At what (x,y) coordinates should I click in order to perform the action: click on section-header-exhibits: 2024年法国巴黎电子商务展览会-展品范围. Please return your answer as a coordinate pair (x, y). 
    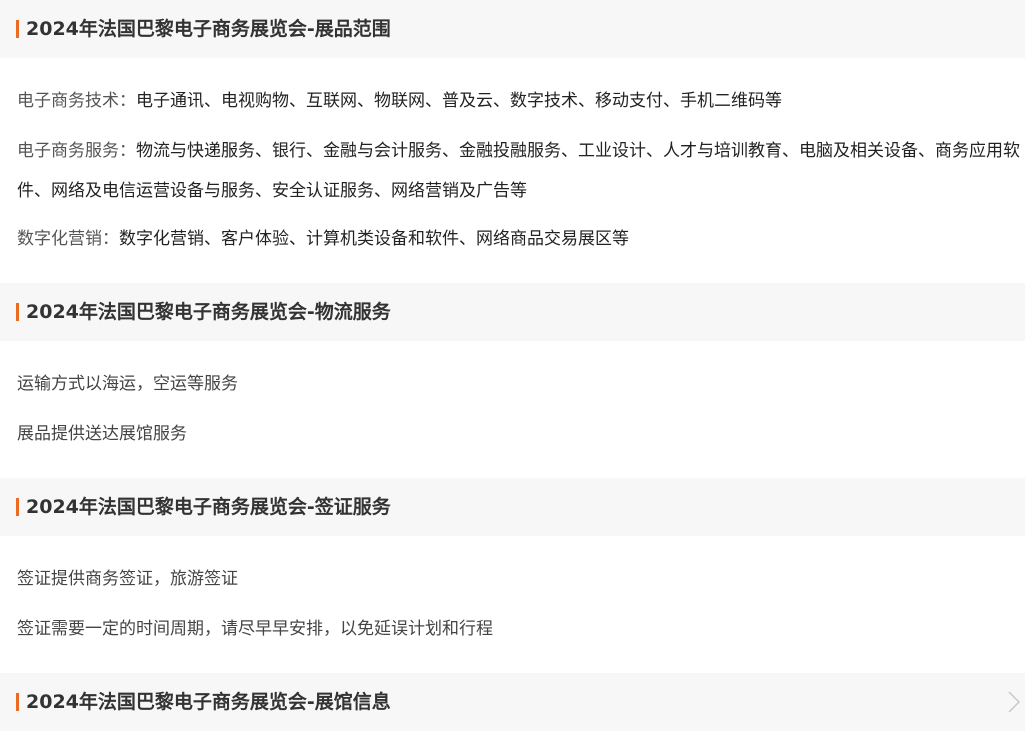
    Looking at the image, I should click on (512, 29).